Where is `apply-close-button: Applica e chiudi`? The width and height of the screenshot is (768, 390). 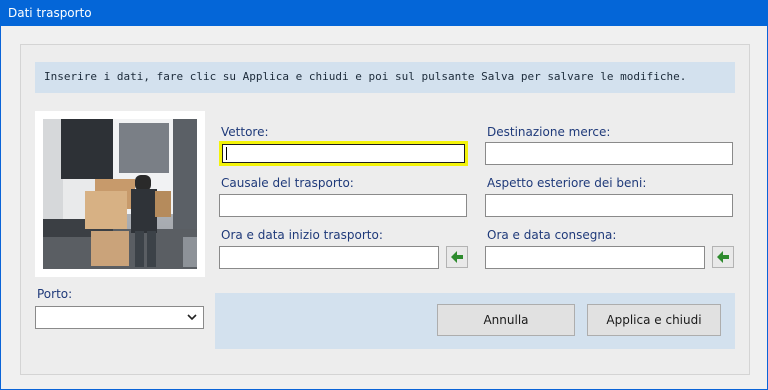
apply-close-button: Applica e chiudi is located at coordinates (654, 320).